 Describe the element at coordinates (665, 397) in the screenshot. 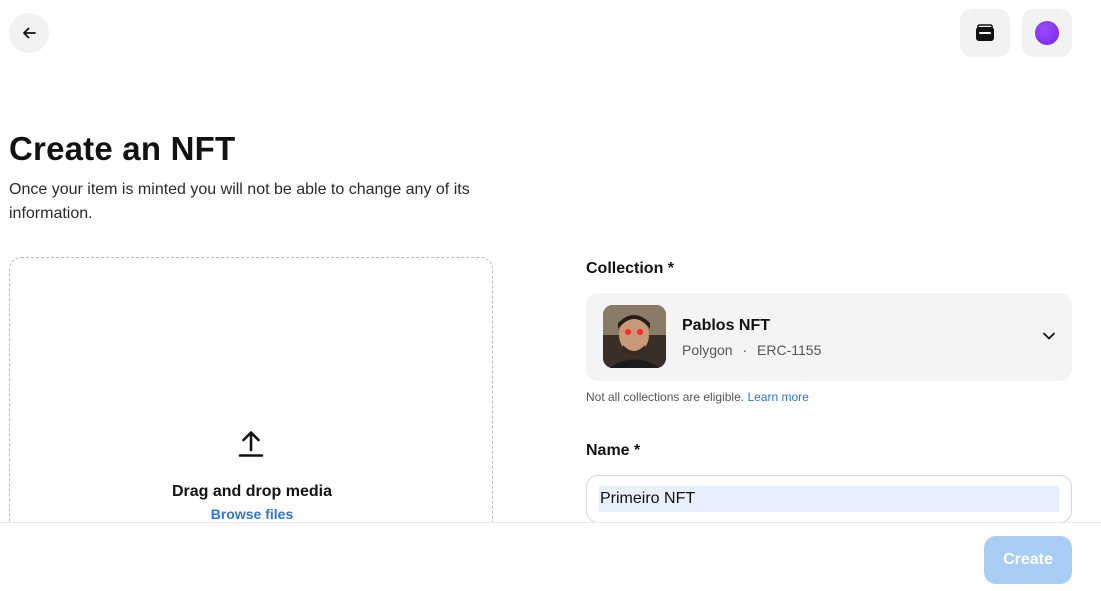

I see `eligibility-note-text: Not all collections are eligible.` at that location.